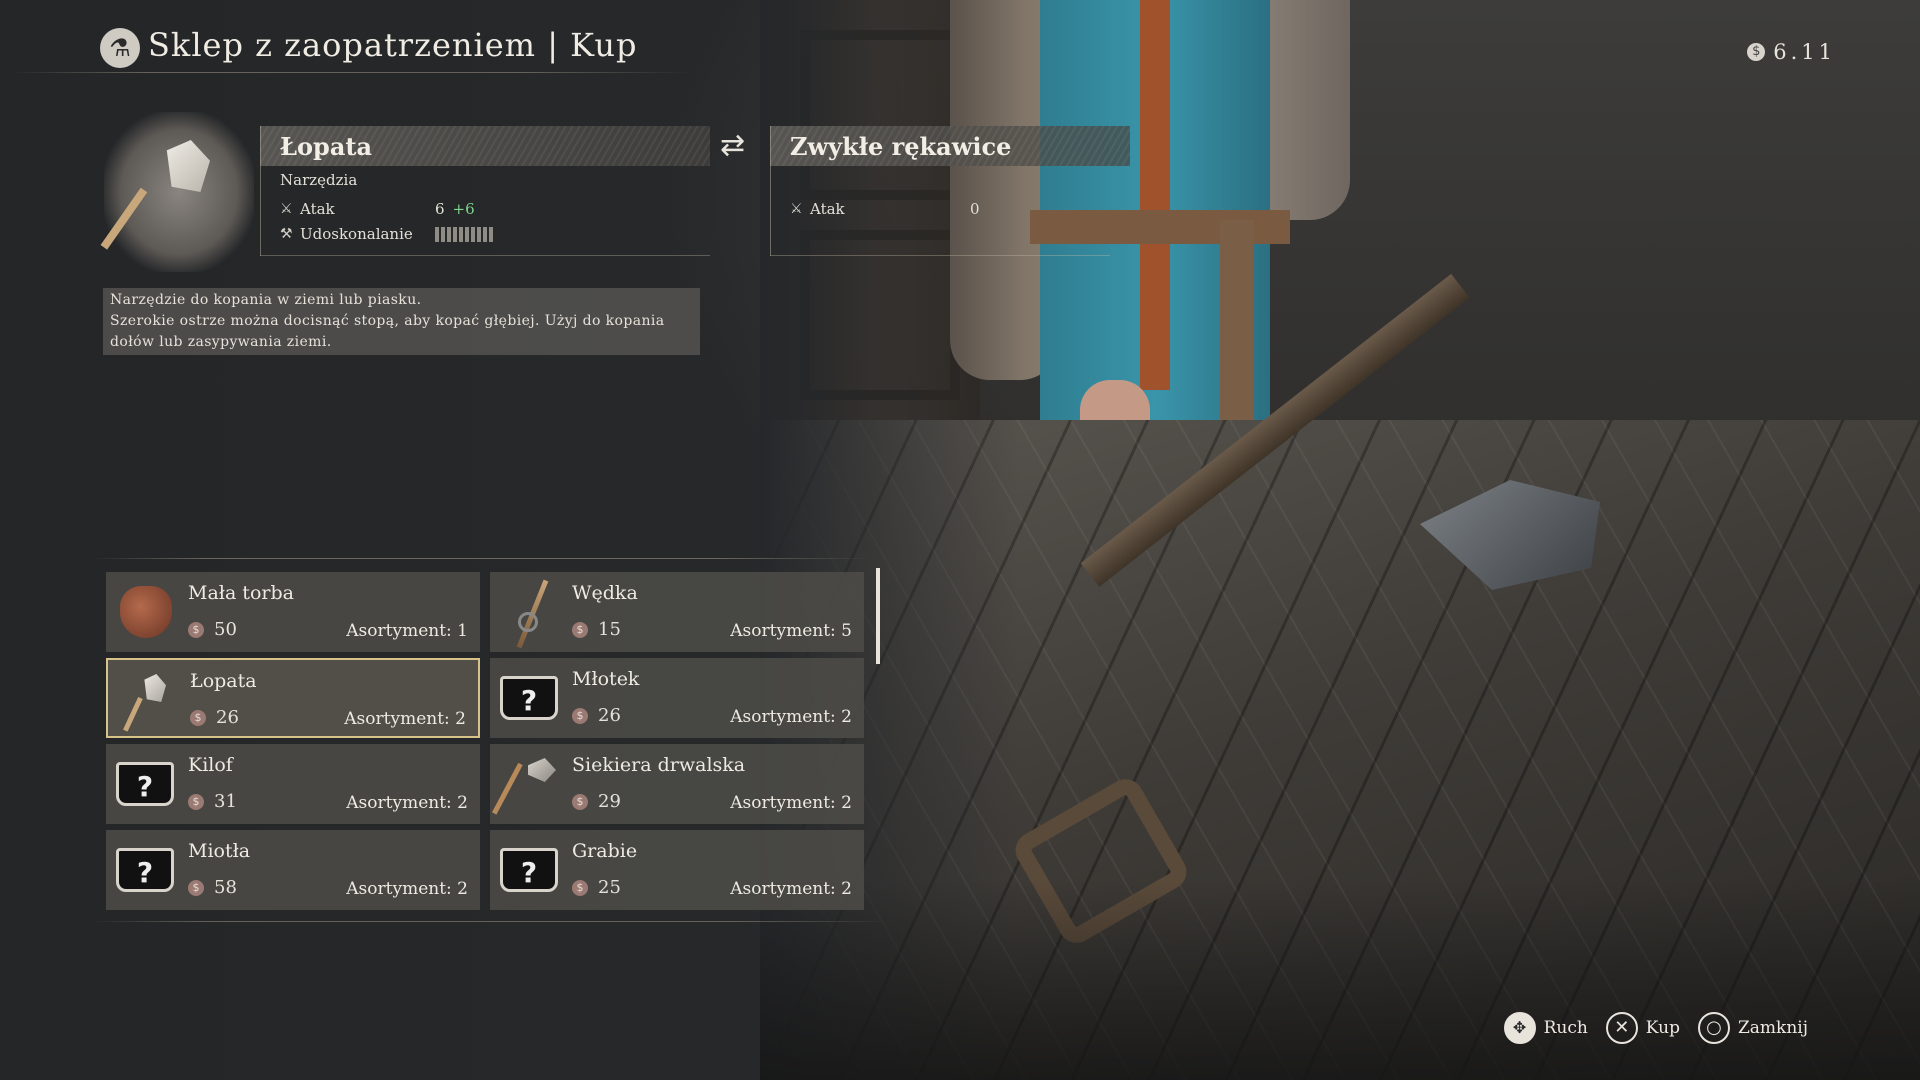 The width and height of the screenshot is (1920, 1080). I want to click on item-name: Grabie, so click(605, 851).